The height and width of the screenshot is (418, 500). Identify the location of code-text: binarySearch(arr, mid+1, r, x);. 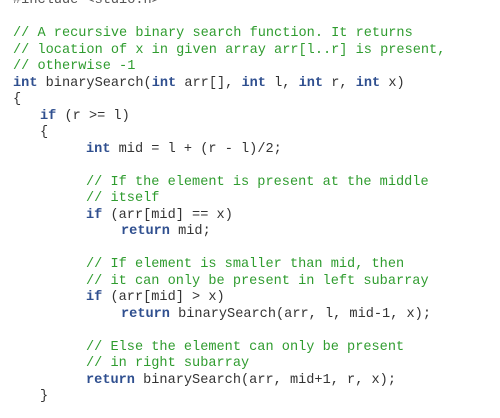
(265, 380).